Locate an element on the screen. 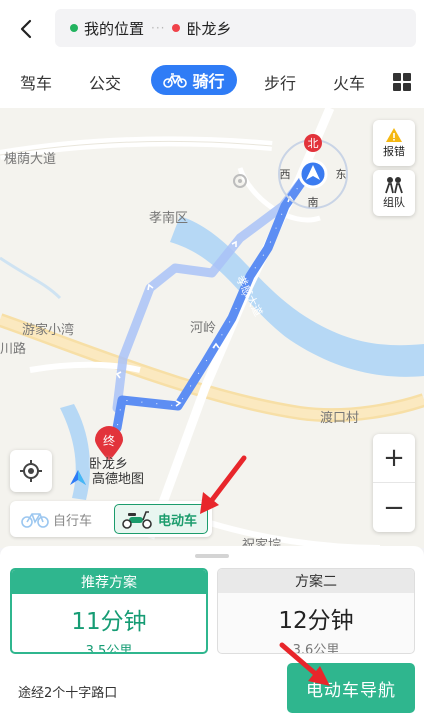 The height and width of the screenshot is (719, 424). electric-scooter-icon is located at coordinates (137, 520).